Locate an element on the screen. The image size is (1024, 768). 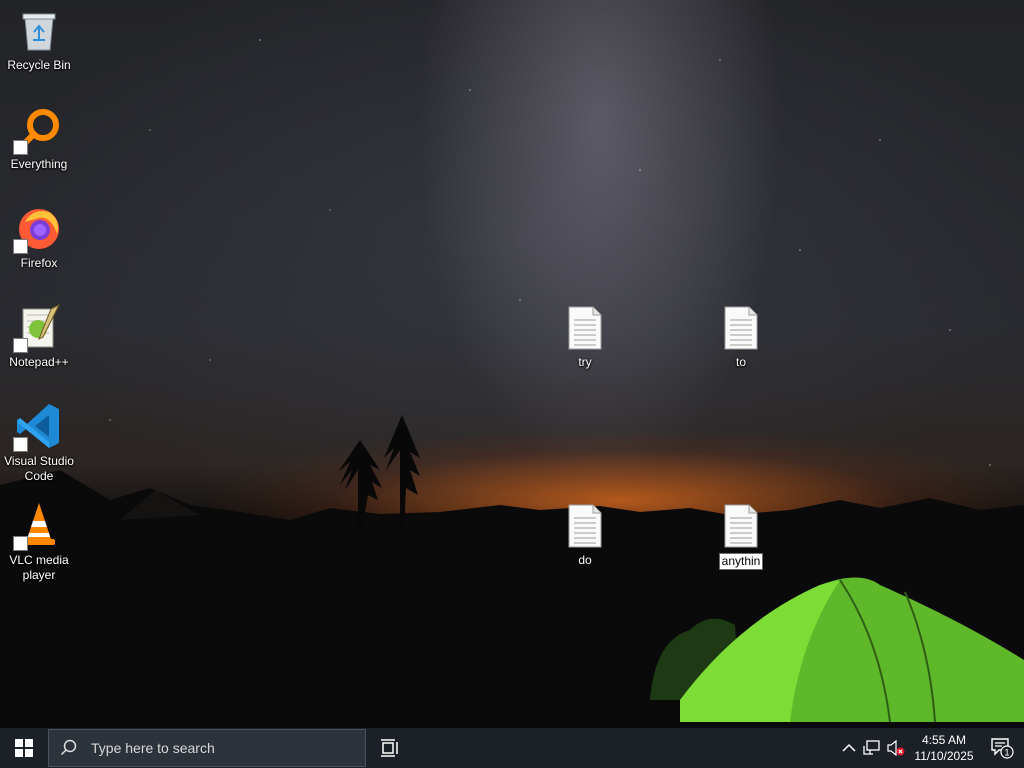
vlc-icon is located at coordinates (38, 526).